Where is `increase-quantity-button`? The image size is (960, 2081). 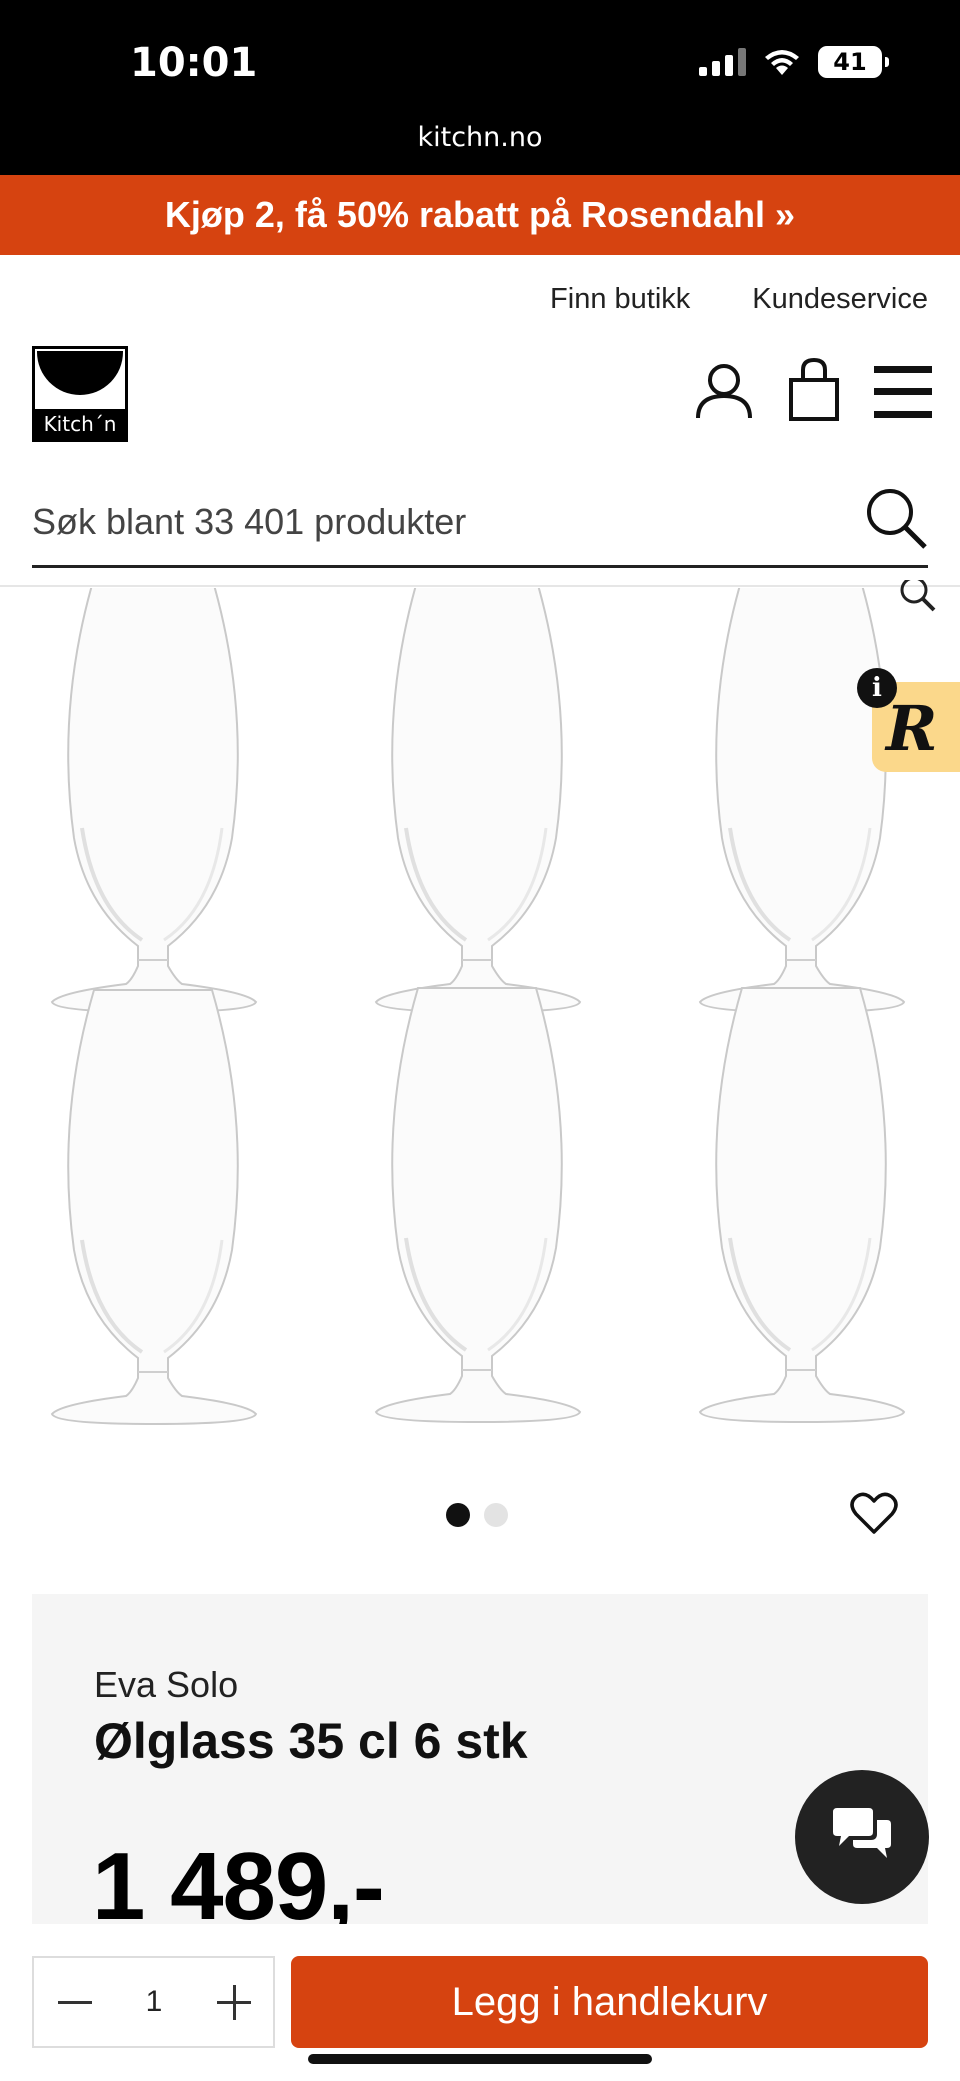
increase-quantity-button is located at coordinates (233, 2002).